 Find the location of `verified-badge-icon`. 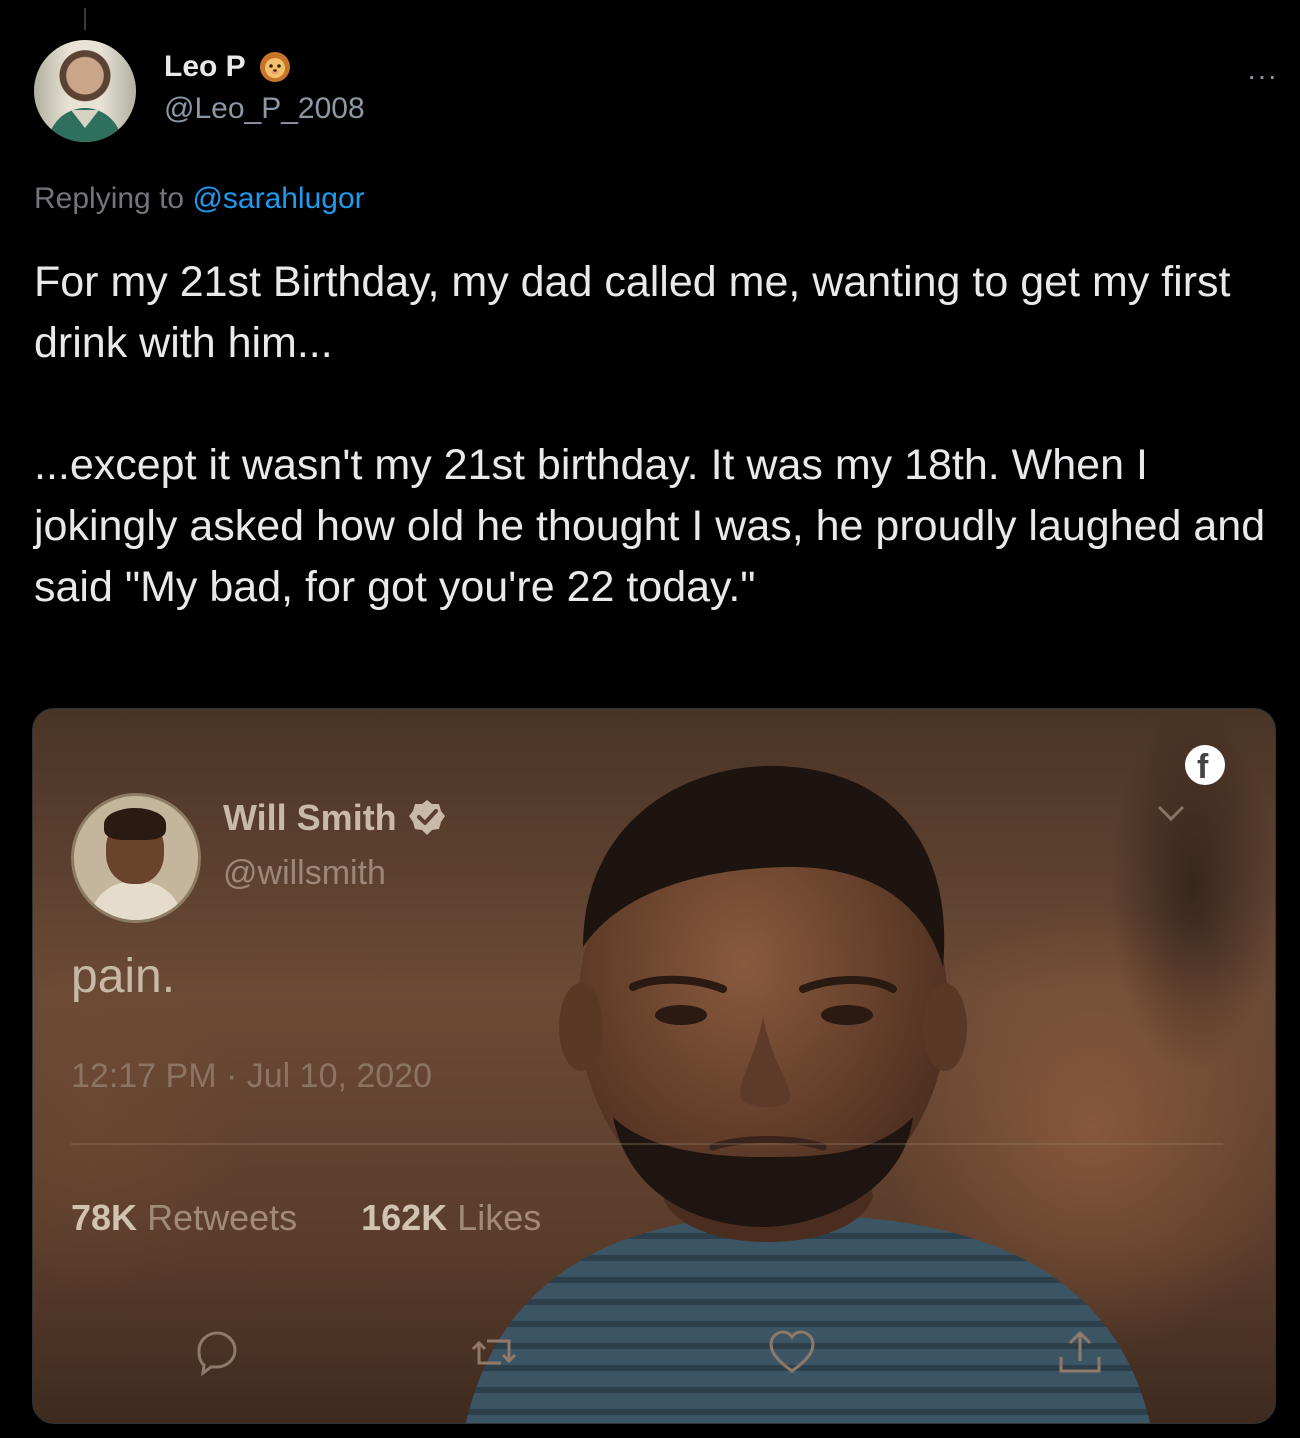

verified-badge-icon is located at coordinates (426, 817).